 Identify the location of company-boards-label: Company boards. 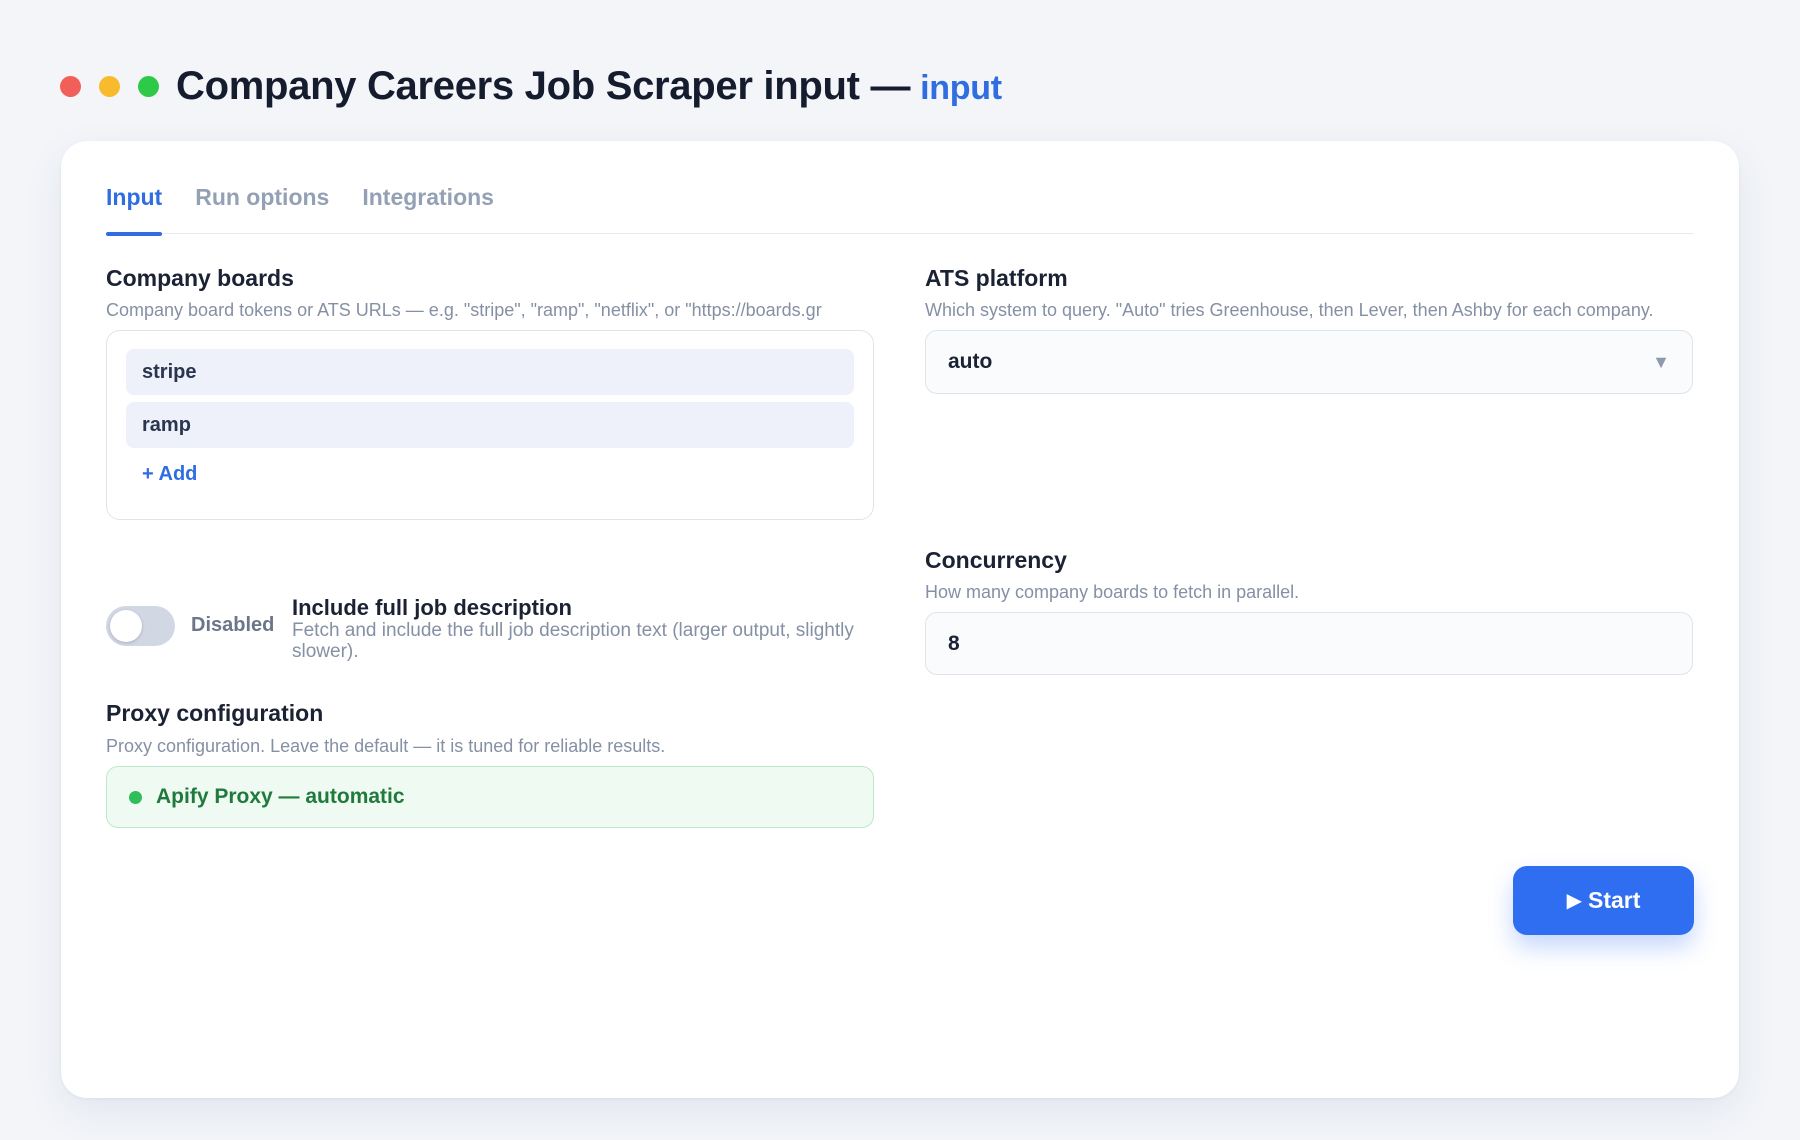
(200, 278).